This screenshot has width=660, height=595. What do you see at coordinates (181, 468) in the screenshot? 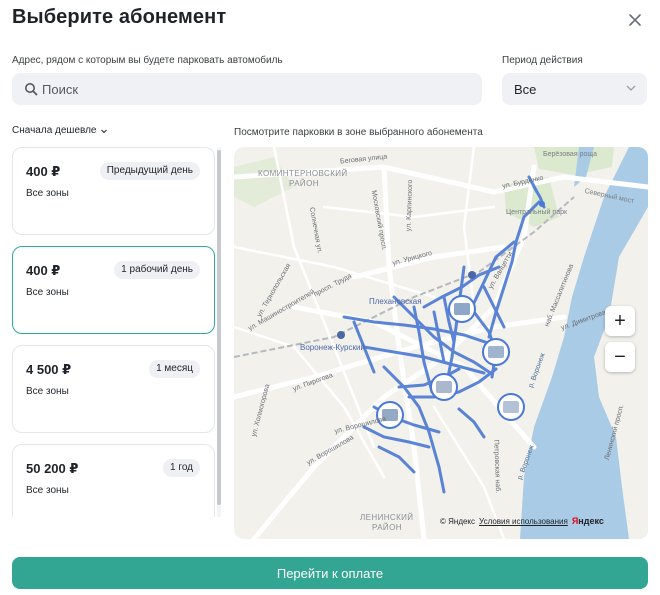
I see `card-period-badge: 1 год` at bounding box center [181, 468].